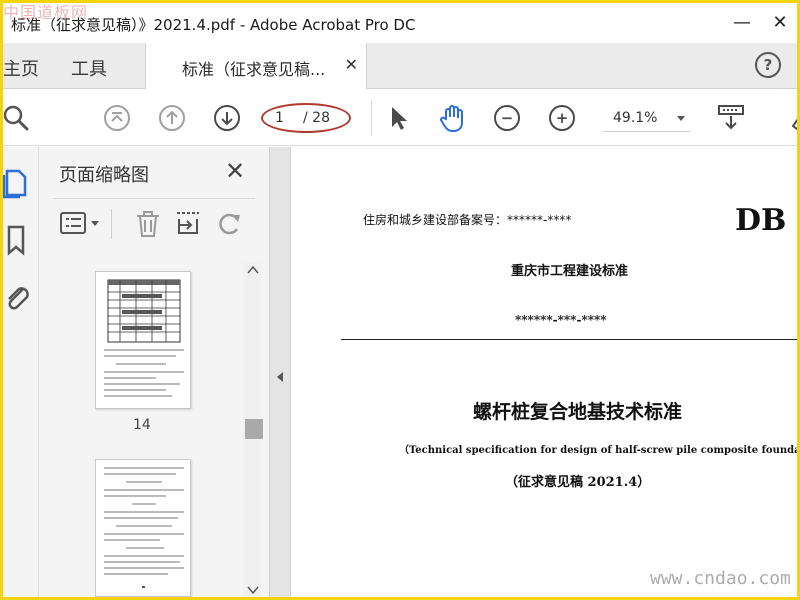 The height and width of the screenshot is (600, 800). I want to click on tab-document: 标准（征求意见稿... ✕, so click(256, 66).